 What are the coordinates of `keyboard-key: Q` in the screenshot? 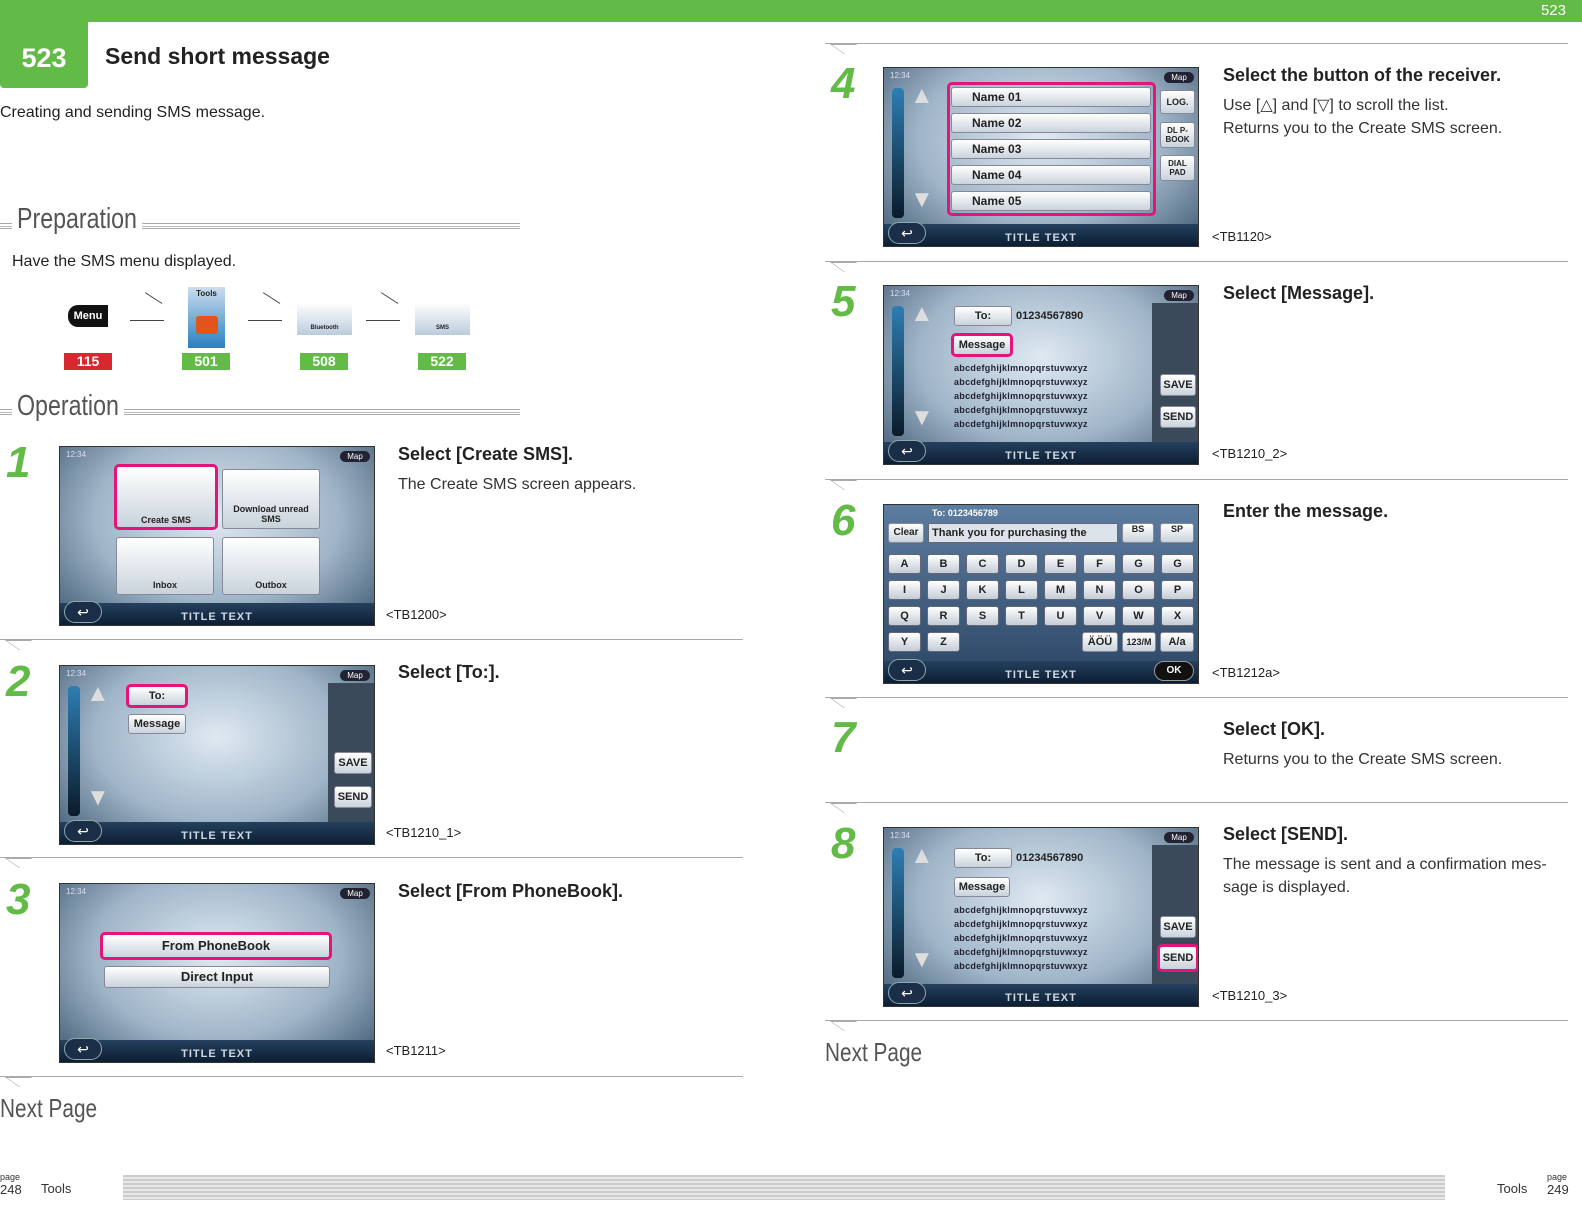 It's located at (904, 616).